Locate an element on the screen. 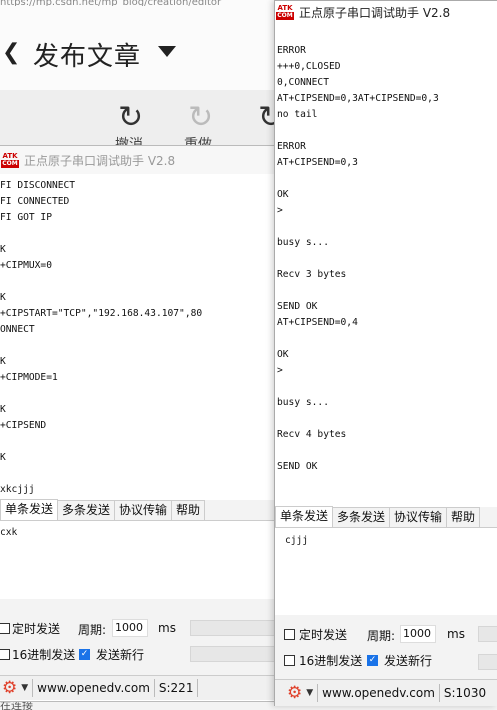  window-1-clear-button is located at coordinates (233, 654).